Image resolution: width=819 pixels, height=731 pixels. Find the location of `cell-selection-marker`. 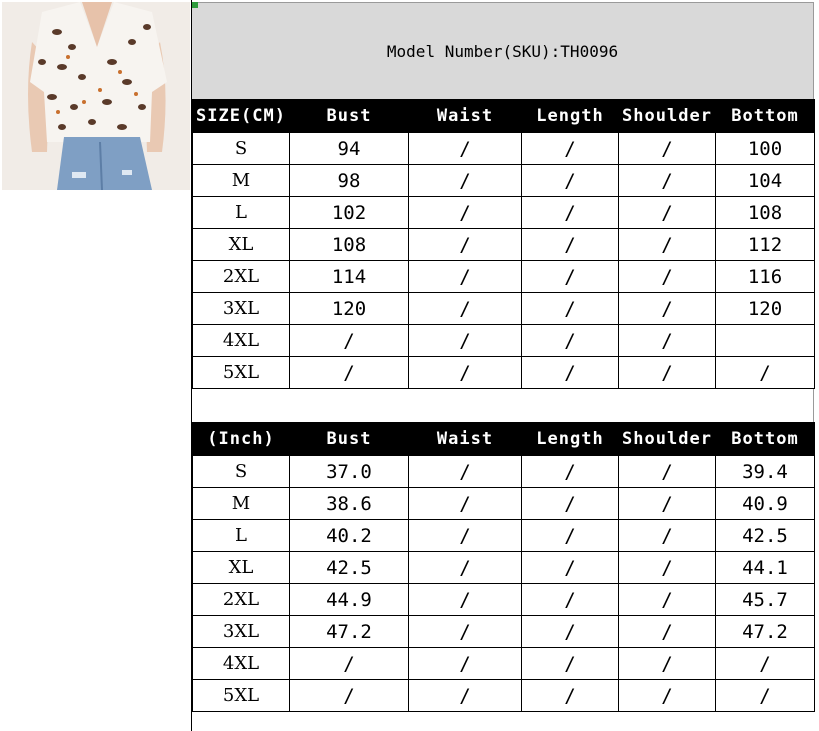

cell-selection-marker is located at coordinates (195, 5).